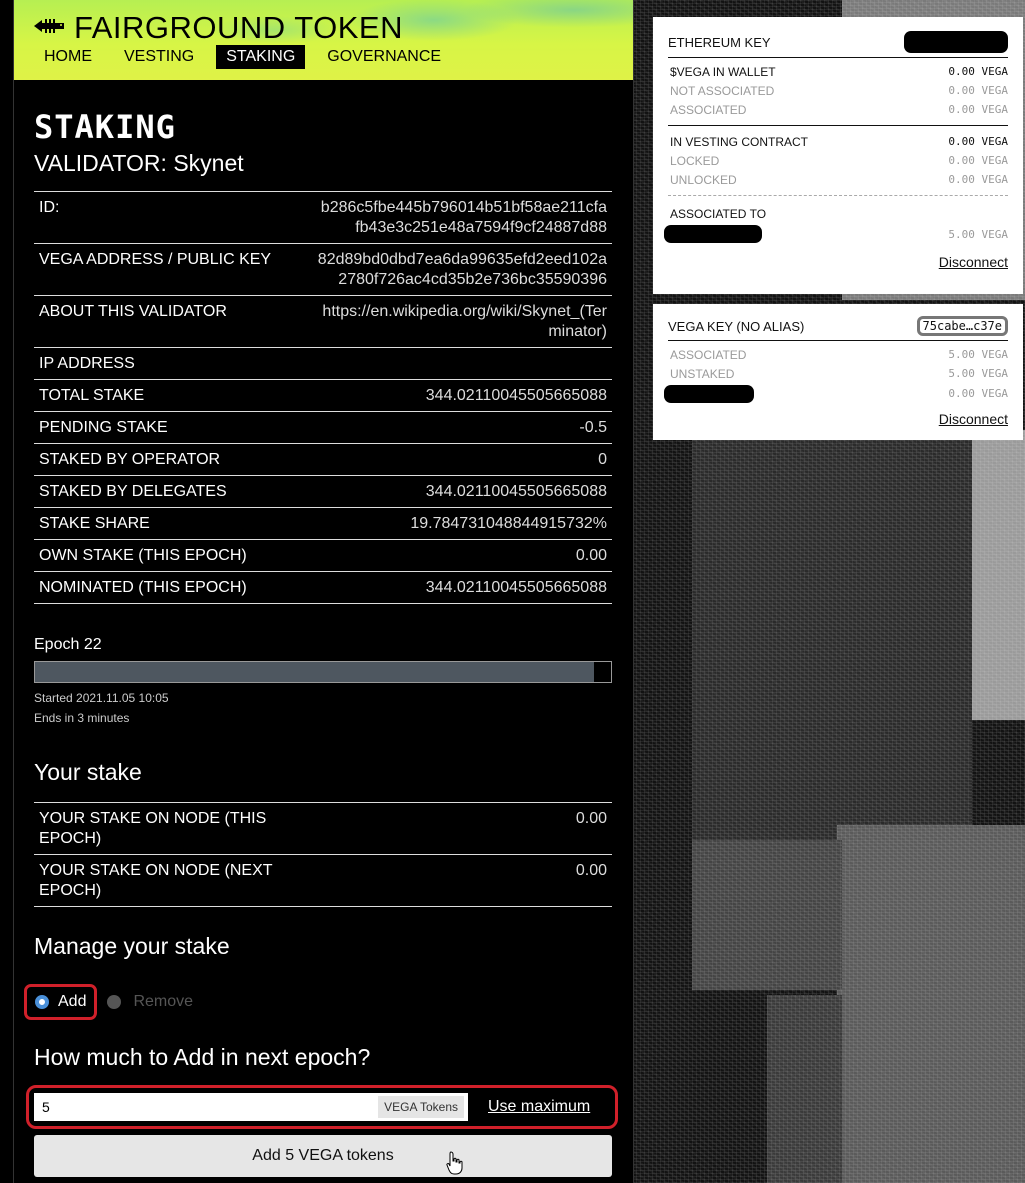  What do you see at coordinates (238, 27) in the screenshot?
I see `app-title: FAIRGROUND TOKEN` at bounding box center [238, 27].